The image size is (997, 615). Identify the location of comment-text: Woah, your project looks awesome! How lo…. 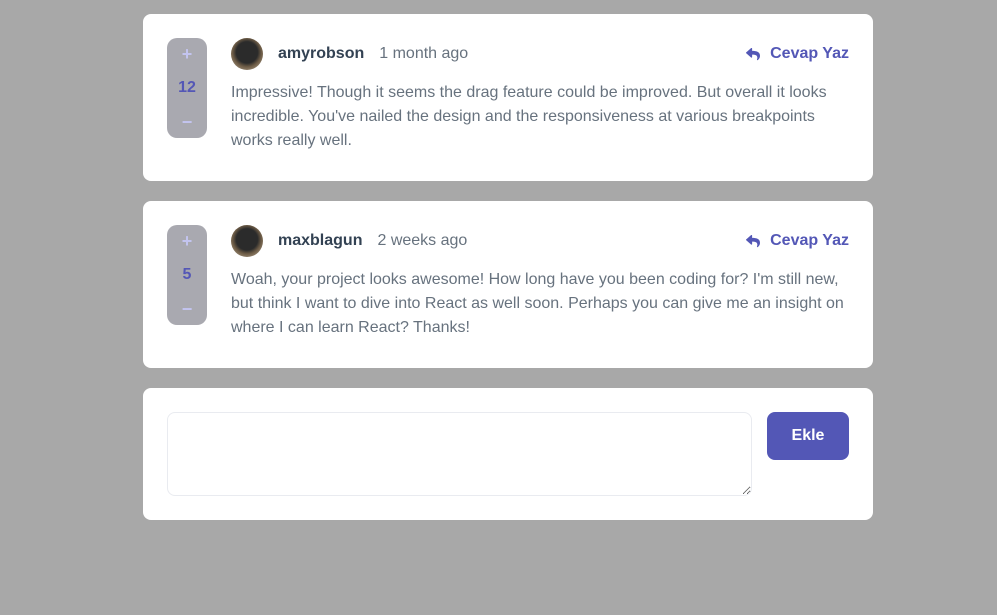
(537, 303).